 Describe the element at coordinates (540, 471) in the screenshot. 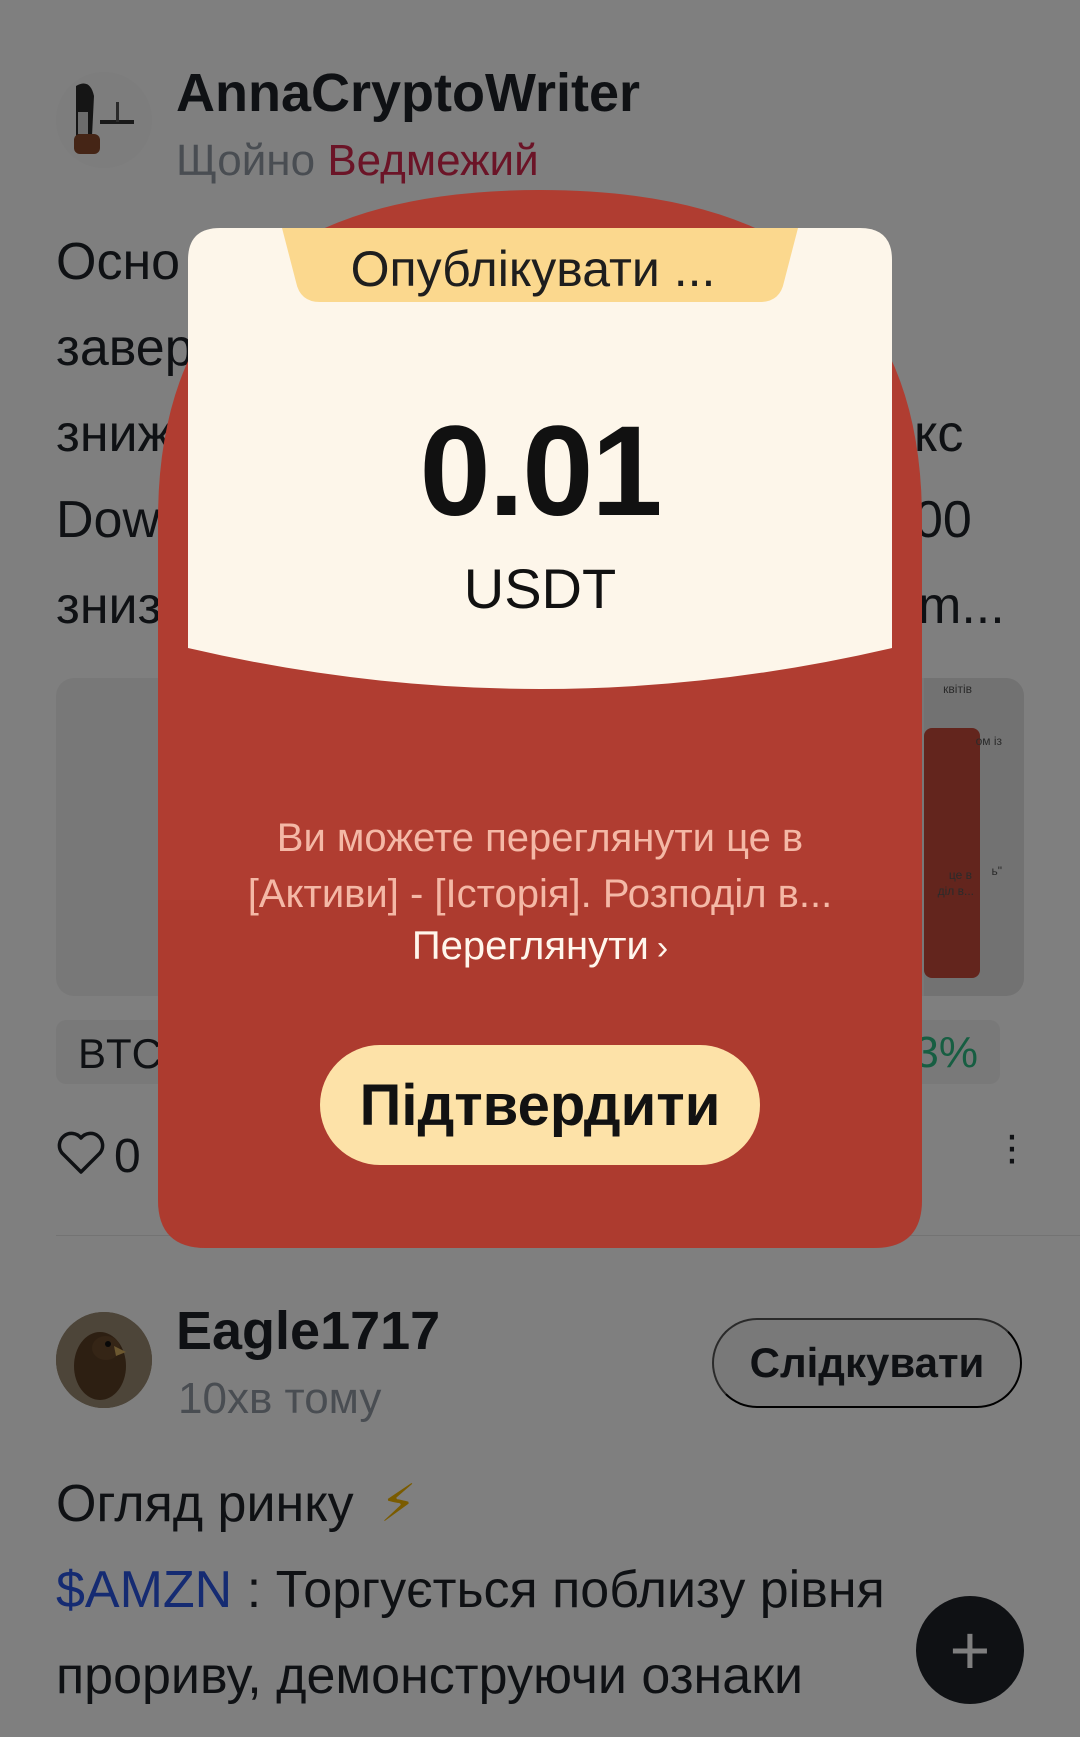

I see `packet-amount: 0.01` at that location.